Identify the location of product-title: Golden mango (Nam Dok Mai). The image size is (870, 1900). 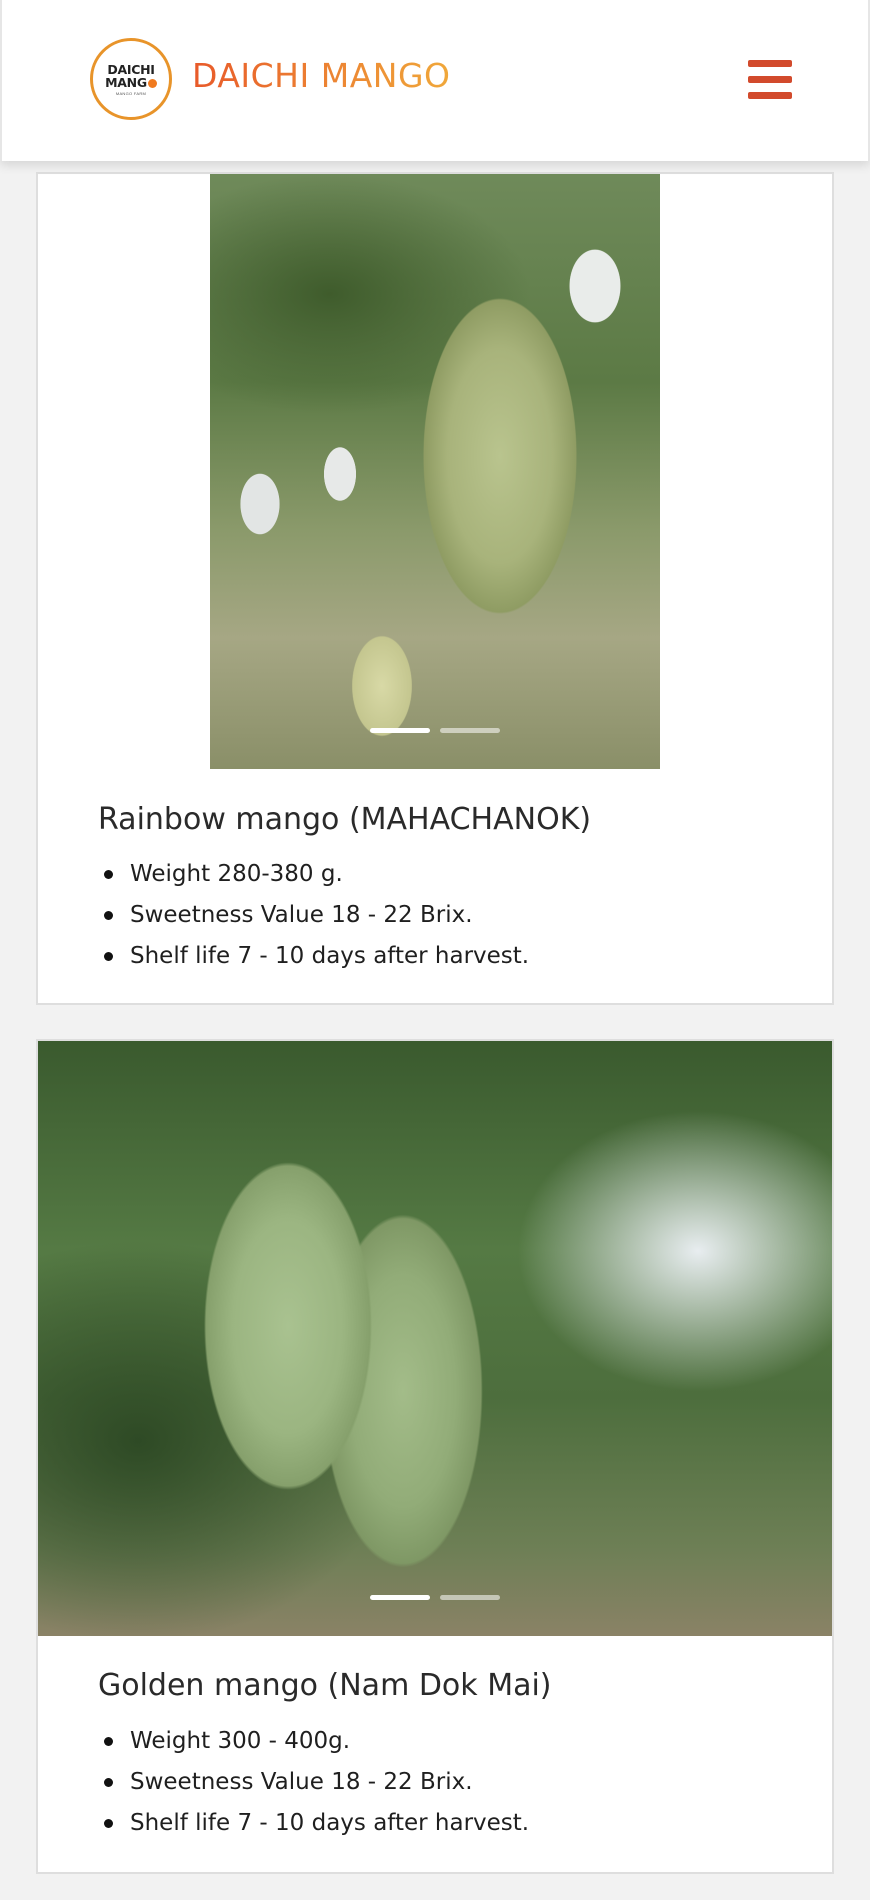
(325, 1685).